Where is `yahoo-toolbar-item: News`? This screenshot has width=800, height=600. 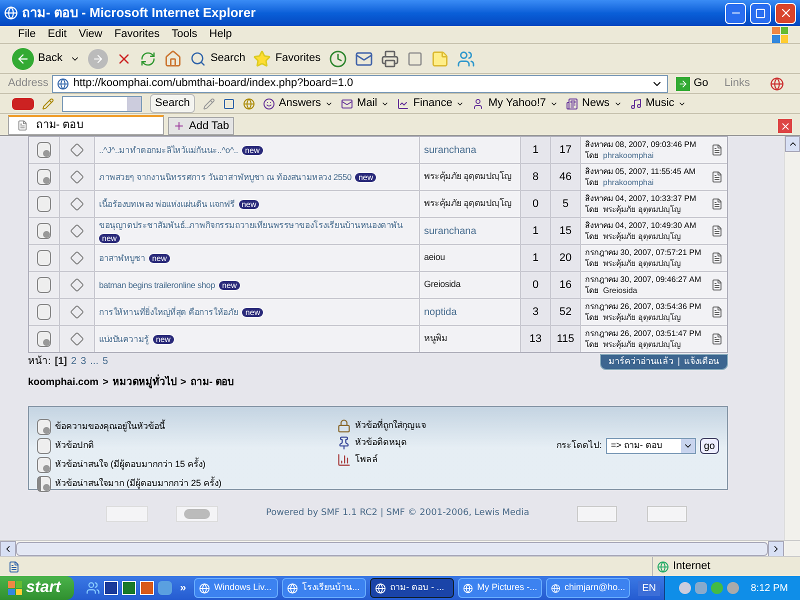
yahoo-toolbar-item: News is located at coordinates (594, 103).